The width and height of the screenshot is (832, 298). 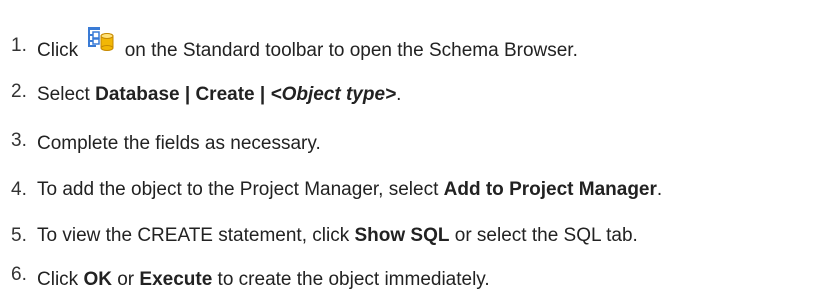 I want to click on step-number: 3., so click(x=19, y=140).